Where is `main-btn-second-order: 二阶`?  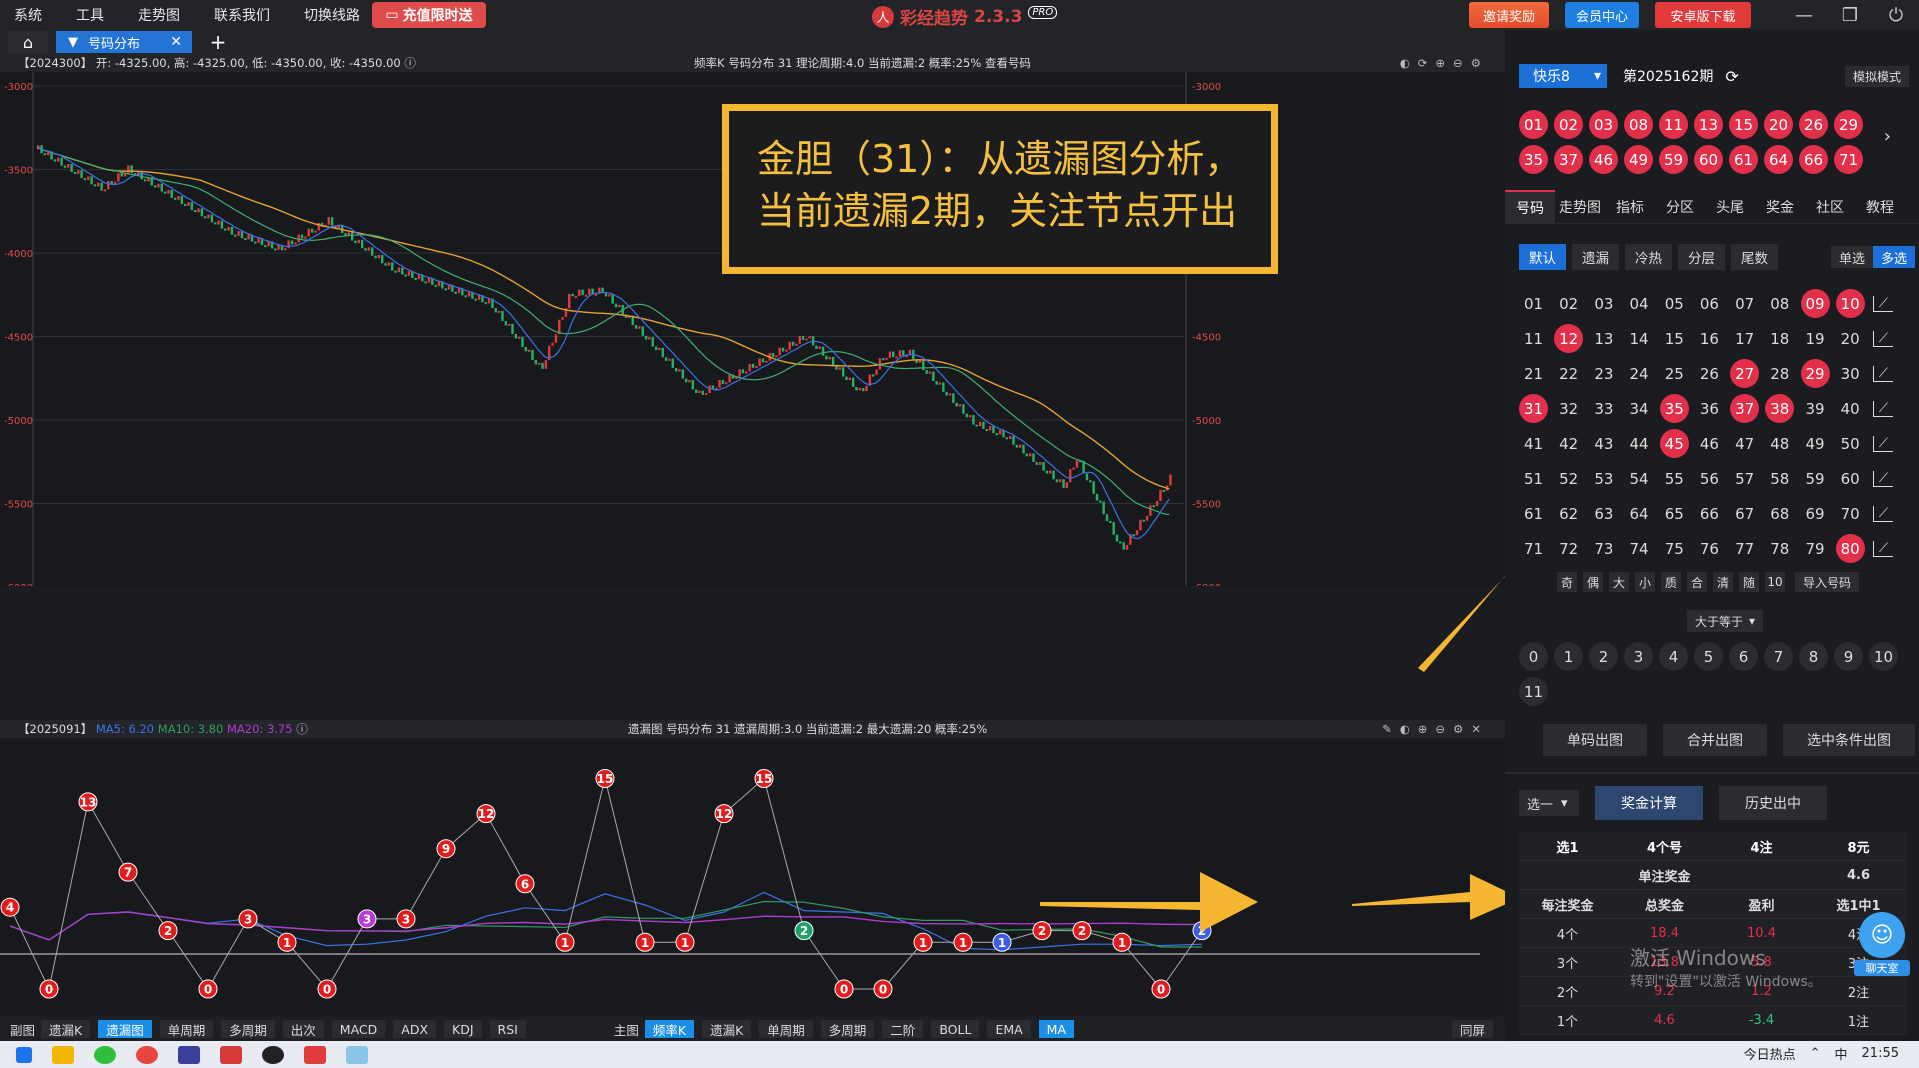 main-btn-second-order: 二阶 is located at coordinates (903, 1029).